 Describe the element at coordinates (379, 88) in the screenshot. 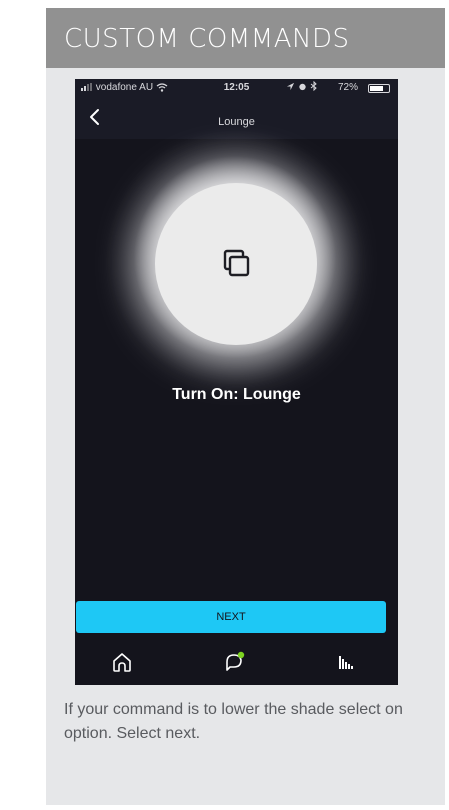

I see `battery-icon` at that location.